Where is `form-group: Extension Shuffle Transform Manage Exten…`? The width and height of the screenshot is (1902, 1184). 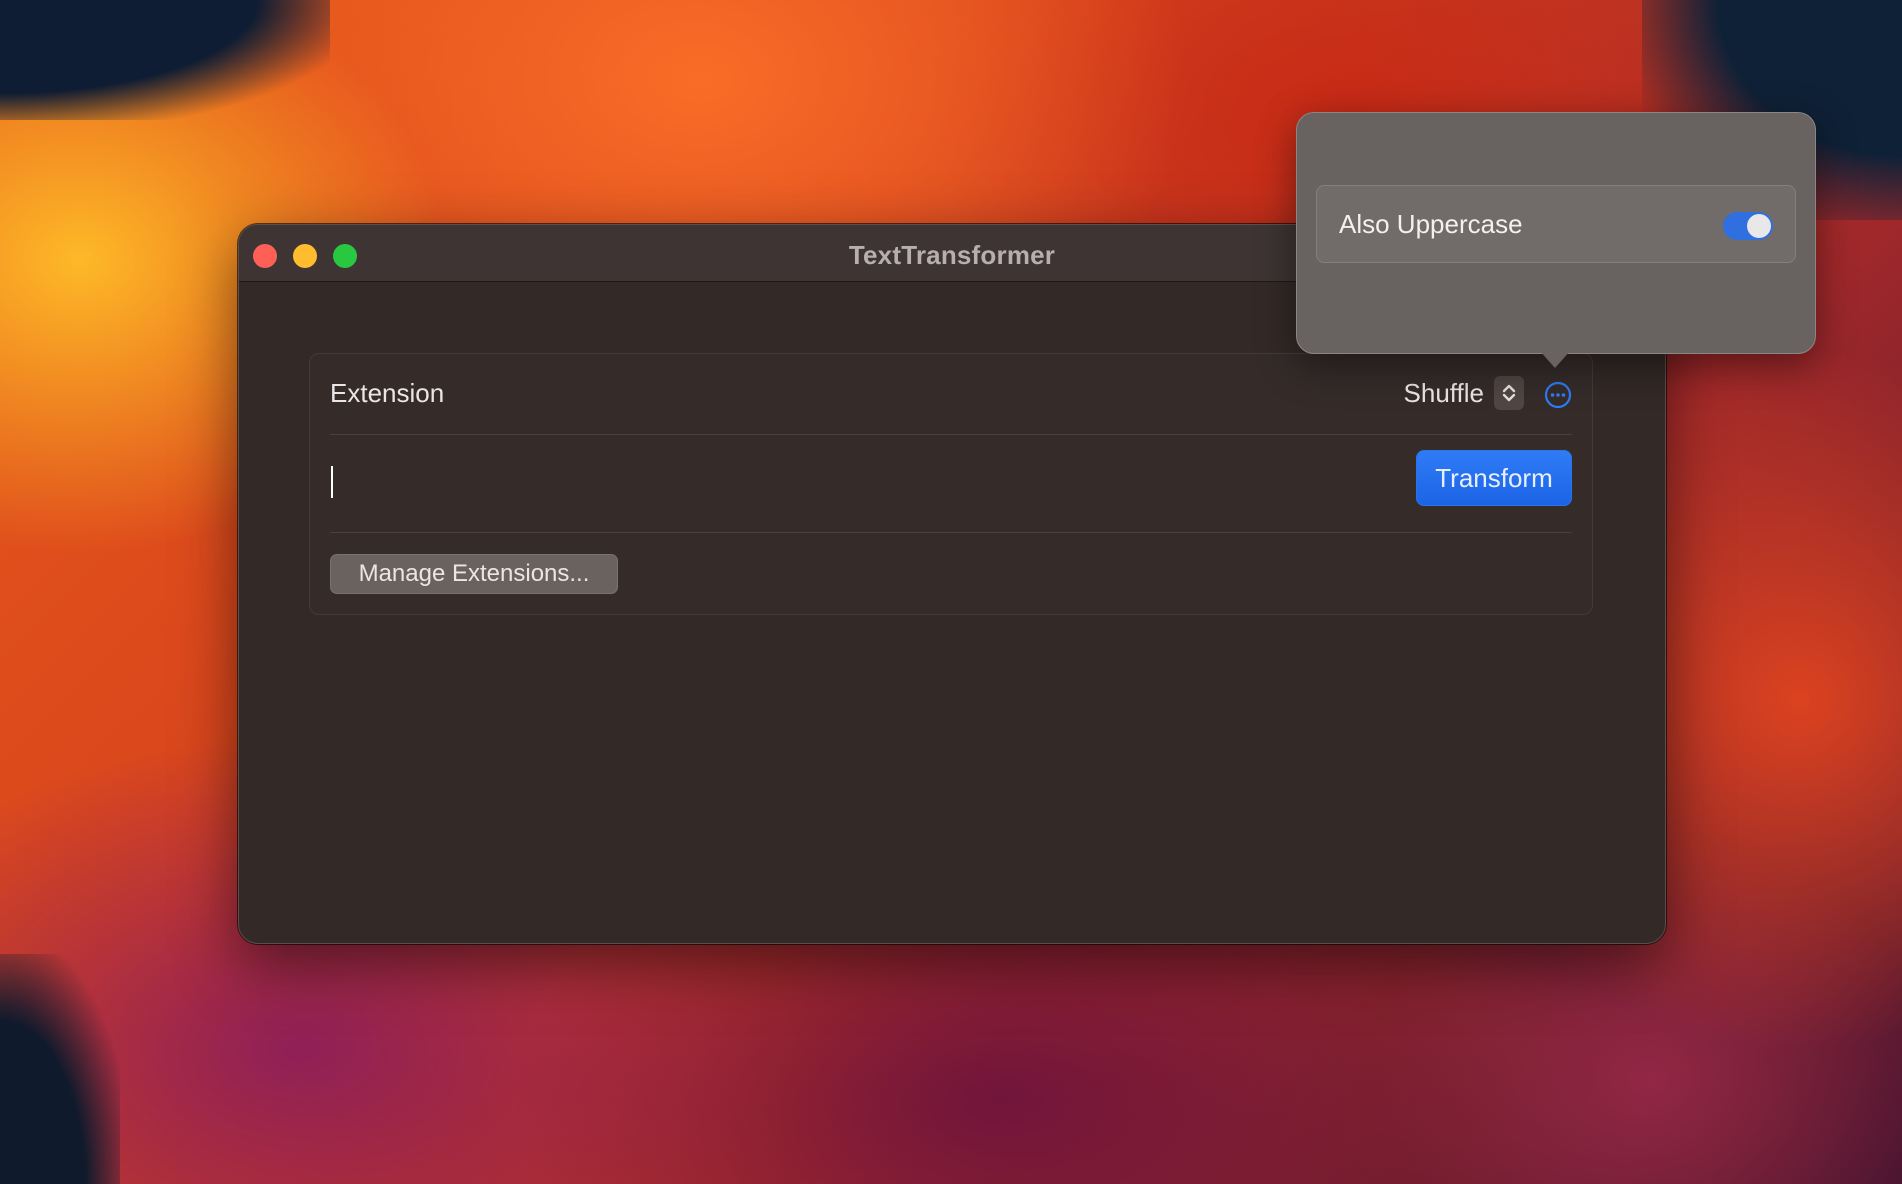
form-group: Extension Shuffle Transform Manage Exten… is located at coordinates (951, 484).